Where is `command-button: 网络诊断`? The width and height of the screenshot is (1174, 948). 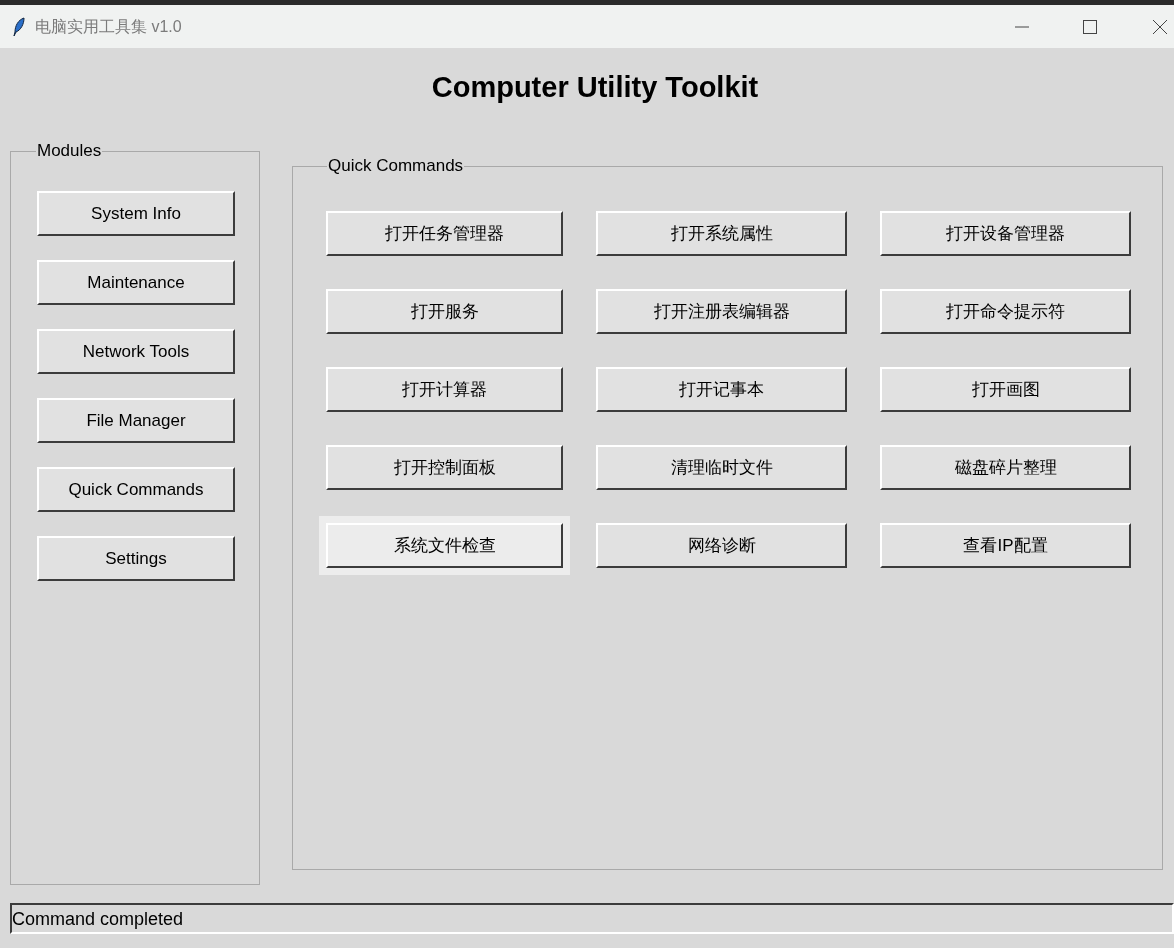
command-button: 网络诊断 is located at coordinates (721, 545).